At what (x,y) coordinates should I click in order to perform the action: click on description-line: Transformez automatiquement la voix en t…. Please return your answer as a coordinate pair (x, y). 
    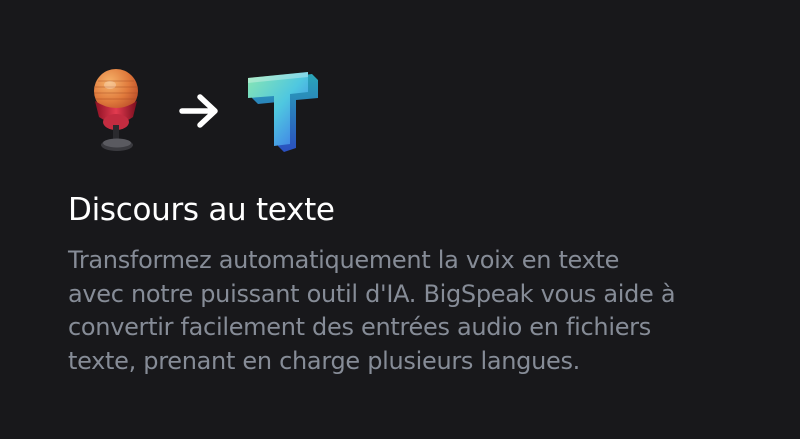
    Looking at the image, I should click on (344, 260).